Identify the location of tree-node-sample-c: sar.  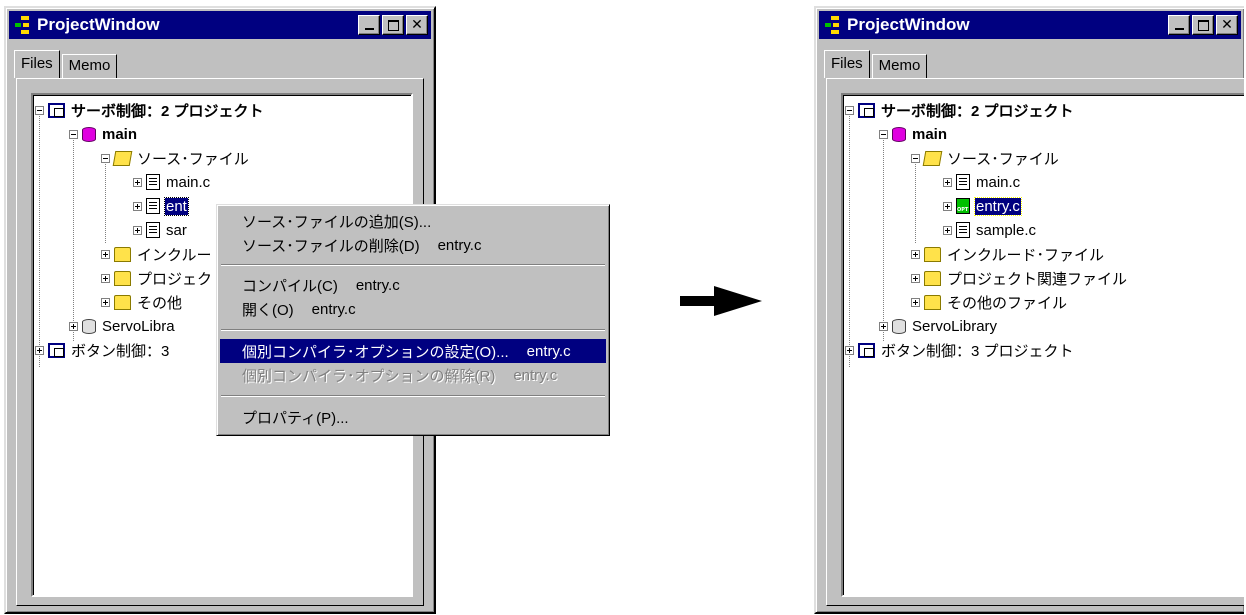
(160, 230).